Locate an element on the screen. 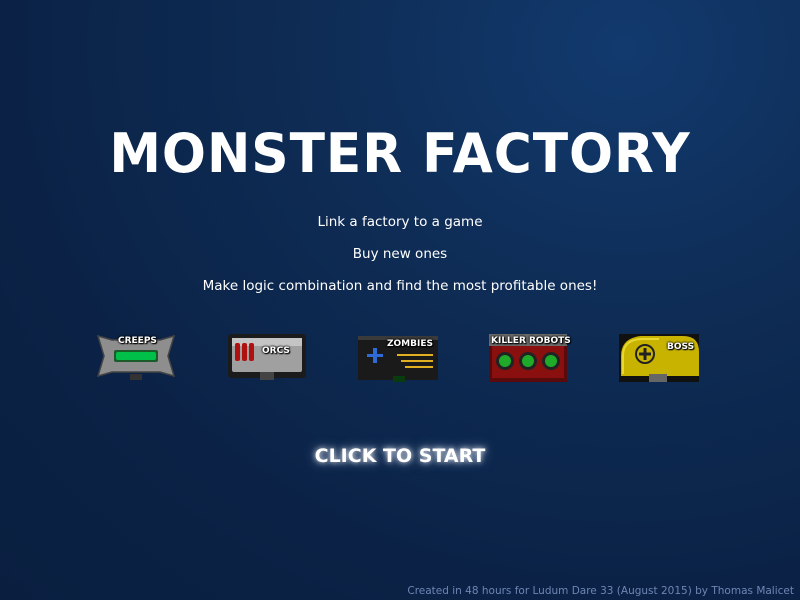 Image resolution: width=800 pixels, height=600 pixels. instruction-1: Link a factory to a game is located at coordinates (400, 222).